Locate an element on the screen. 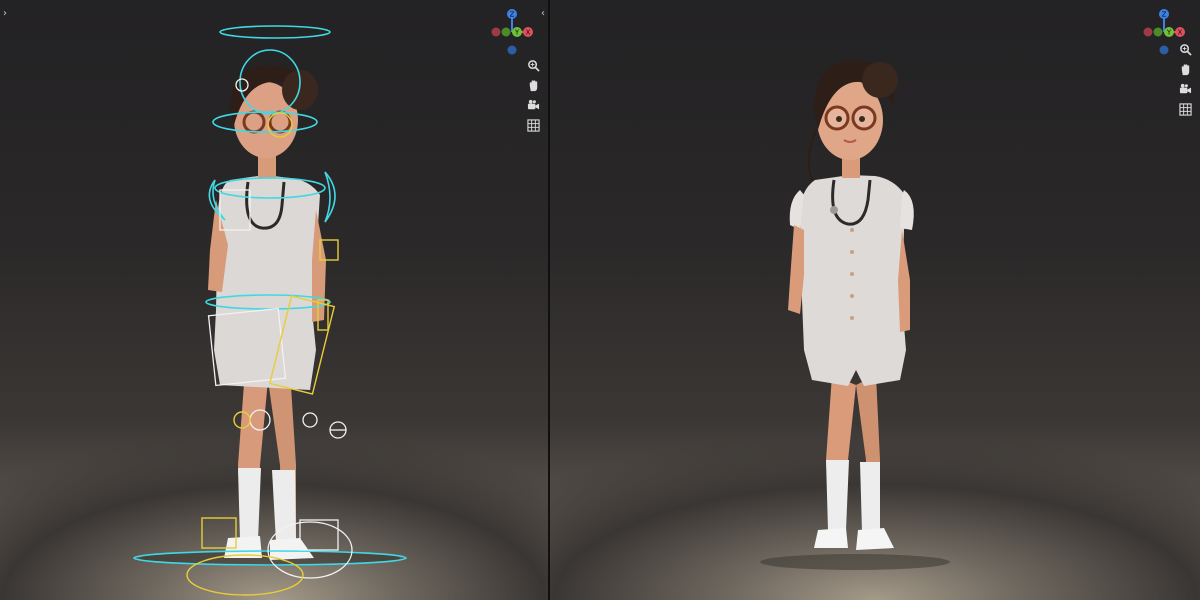  arm-left is located at coordinates (796, 269).